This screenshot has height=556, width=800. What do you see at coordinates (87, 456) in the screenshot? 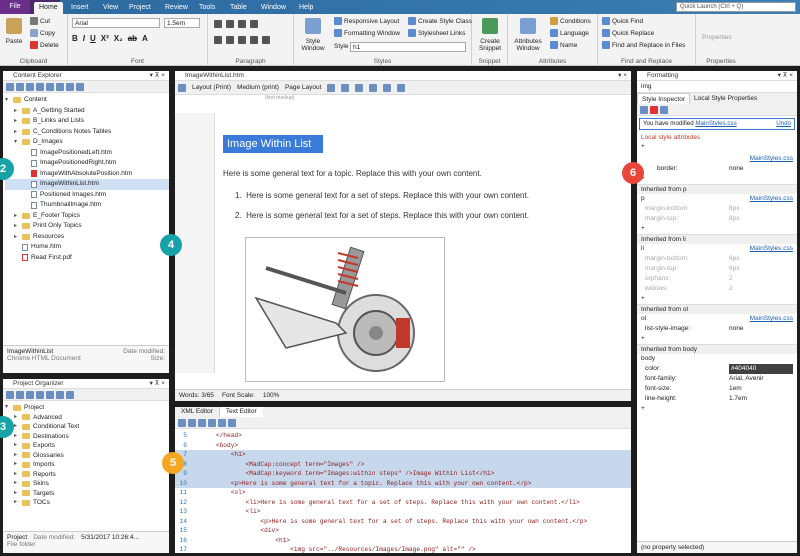
I see `project-tree-item: ▸ Glossaries` at bounding box center [87, 456].